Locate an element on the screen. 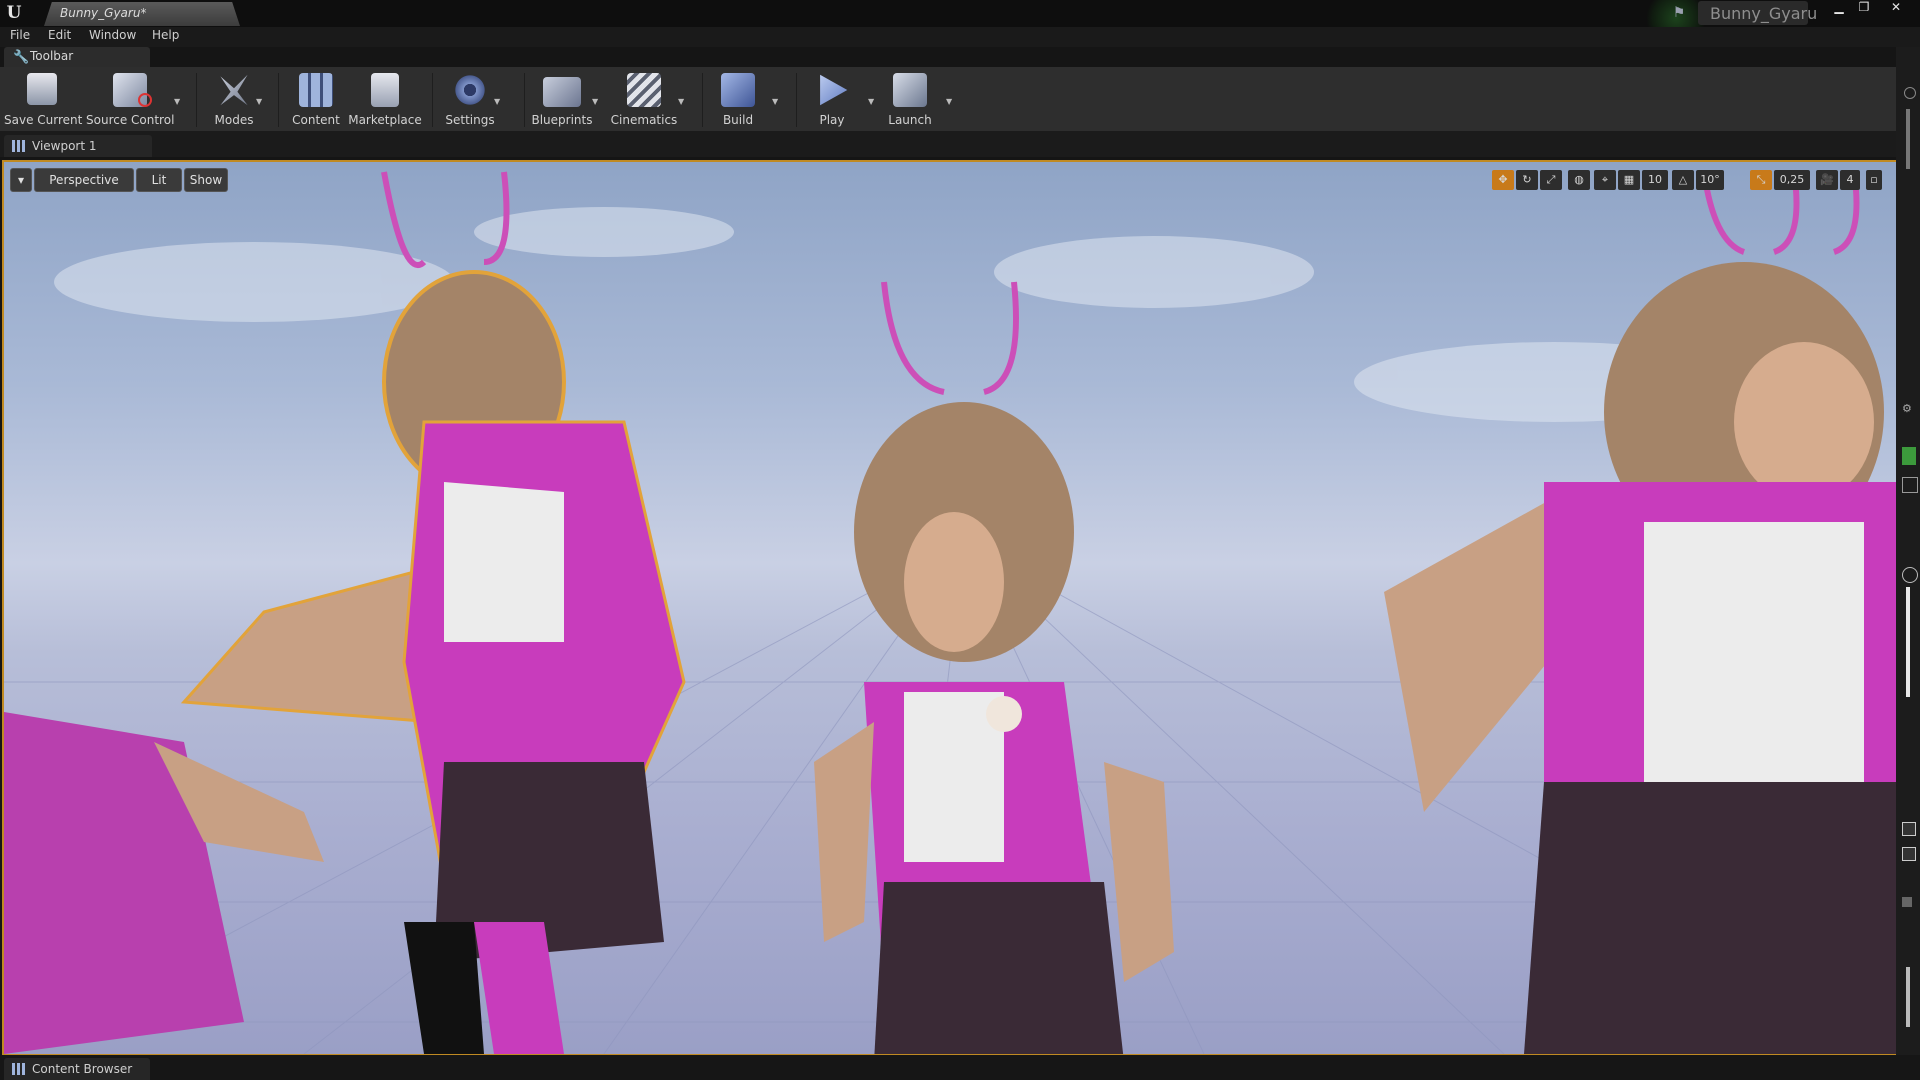  tab-toolbar: 🔧 Toolbar is located at coordinates (77, 57).